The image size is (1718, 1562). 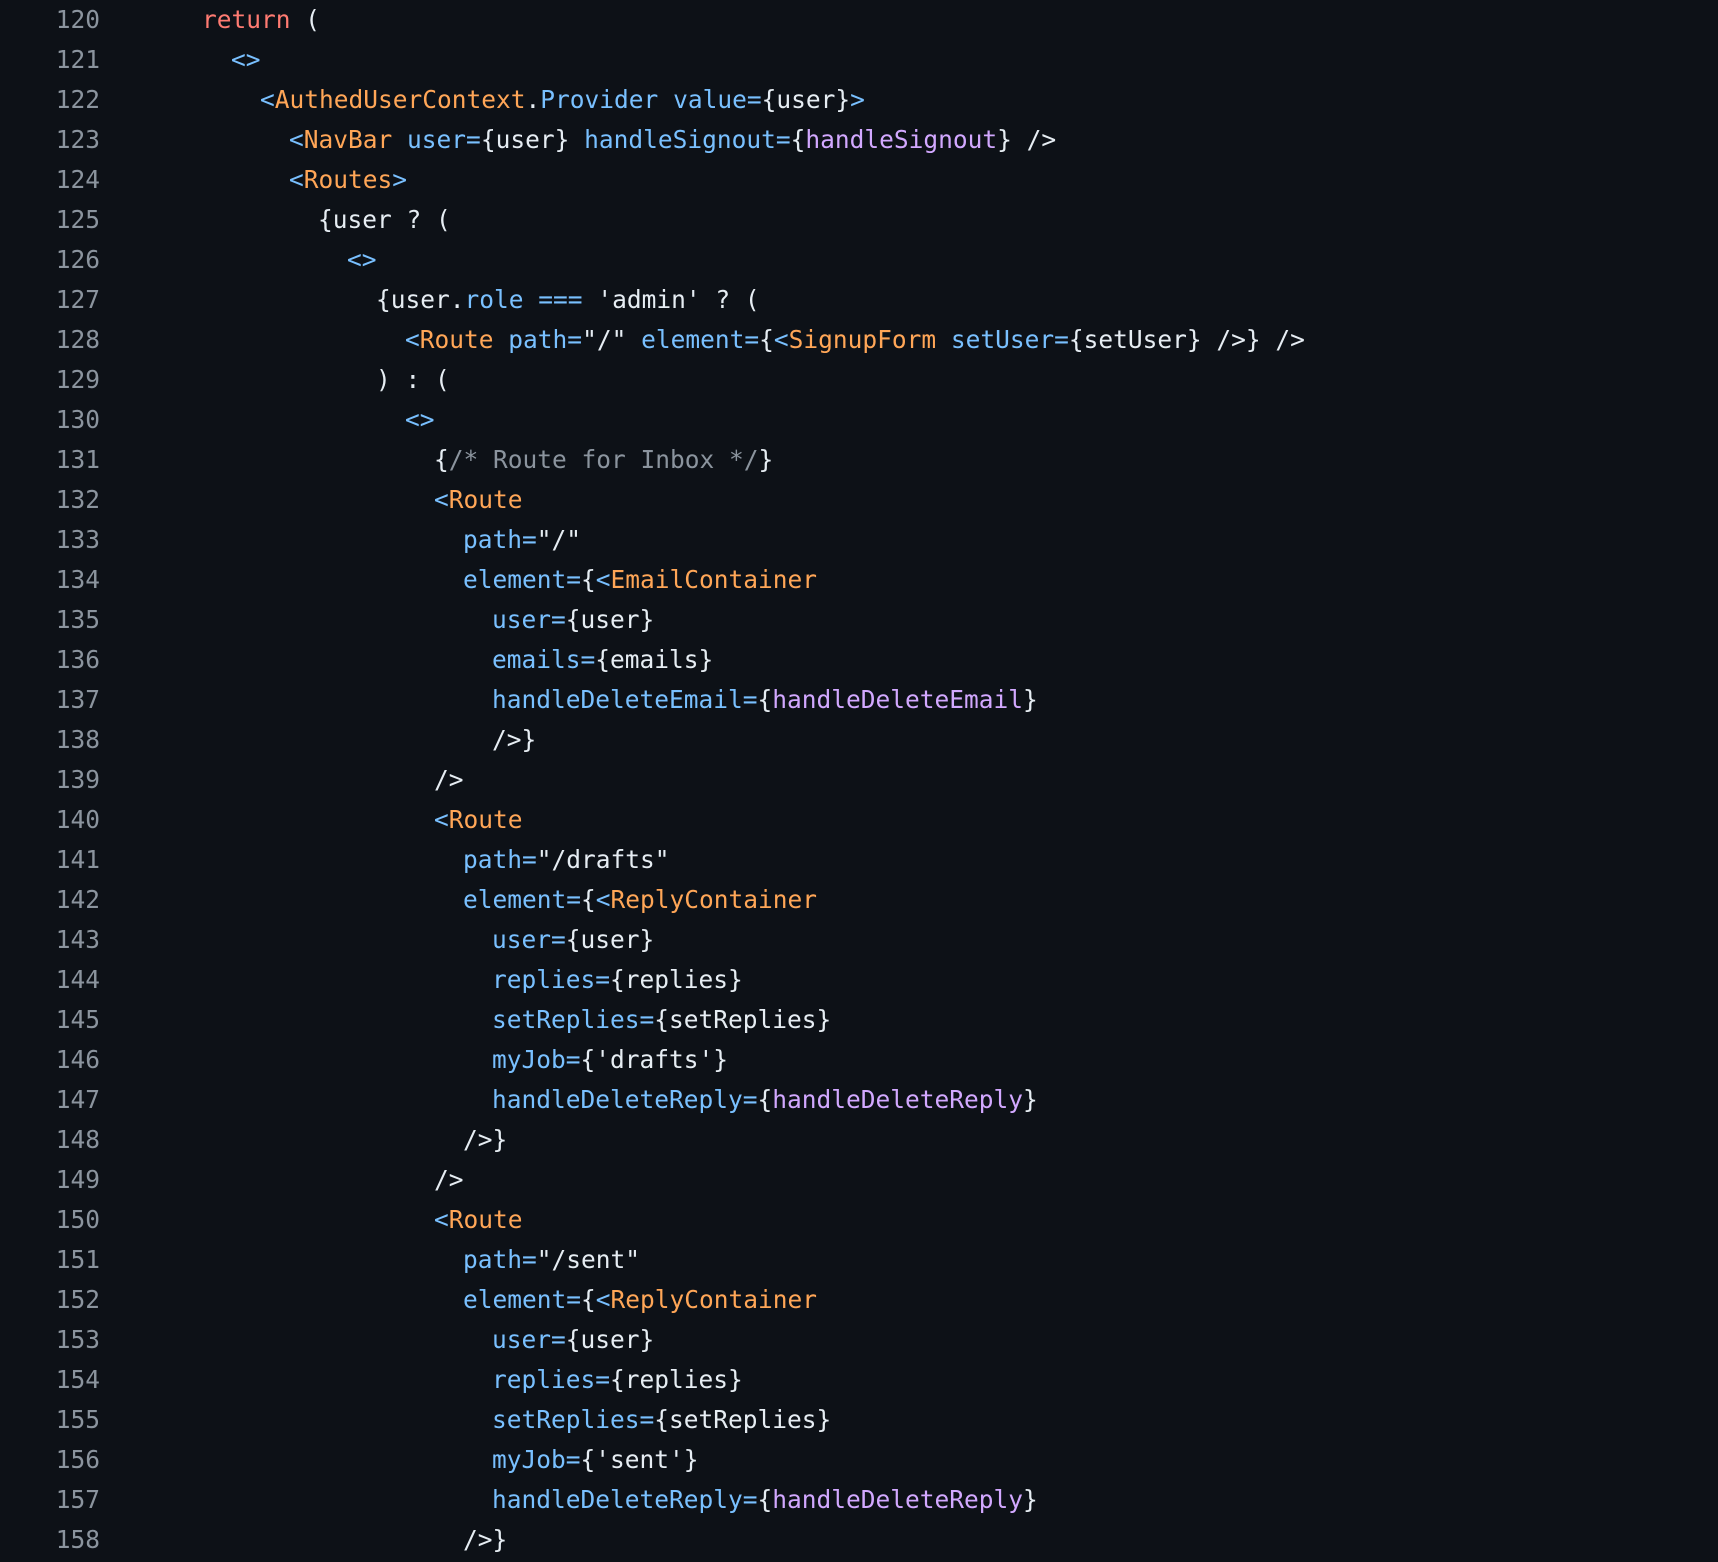 I want to click on code-token: /* Route for Inbox */, so click(x=603, y=459).